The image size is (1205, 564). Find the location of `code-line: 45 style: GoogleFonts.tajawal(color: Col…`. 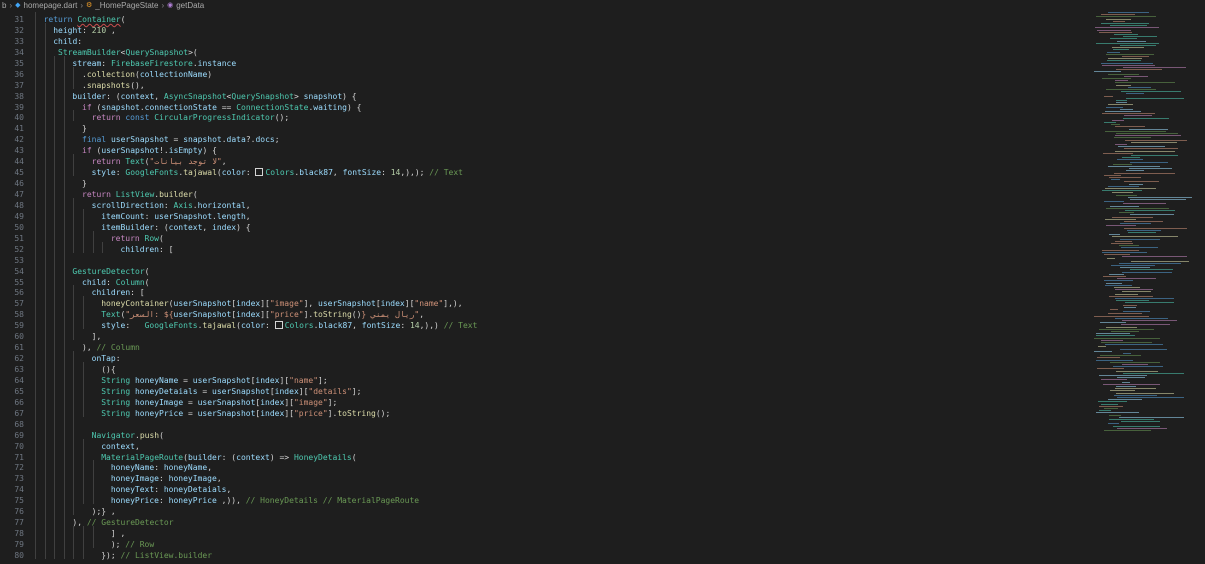

code-line: 45 style: GoogleFonts.tajawal(color: Col… is located at coordinates (542, 171).